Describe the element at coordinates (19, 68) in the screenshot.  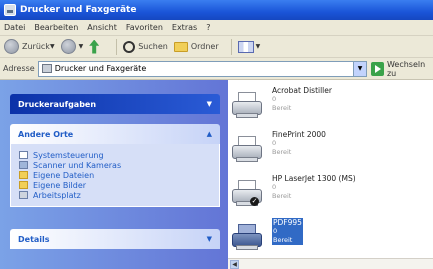
I see `address-label: Adresse` at that location.